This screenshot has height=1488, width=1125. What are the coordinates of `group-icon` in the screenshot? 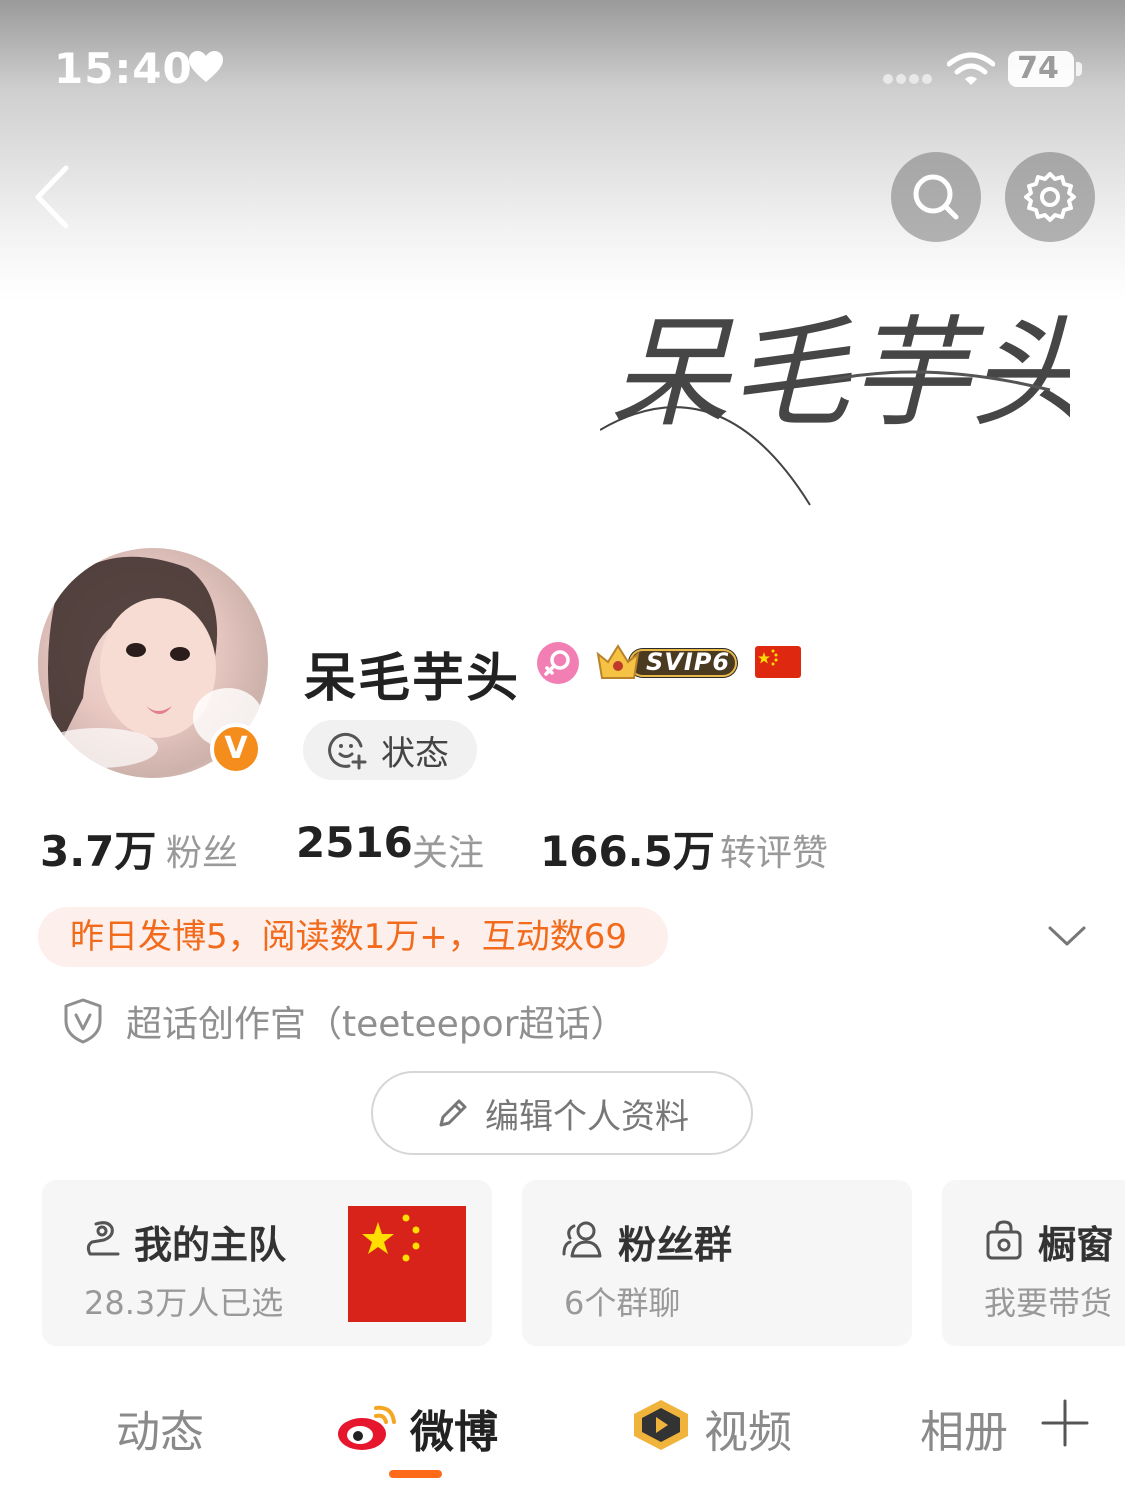 It's located at (582, 1239).